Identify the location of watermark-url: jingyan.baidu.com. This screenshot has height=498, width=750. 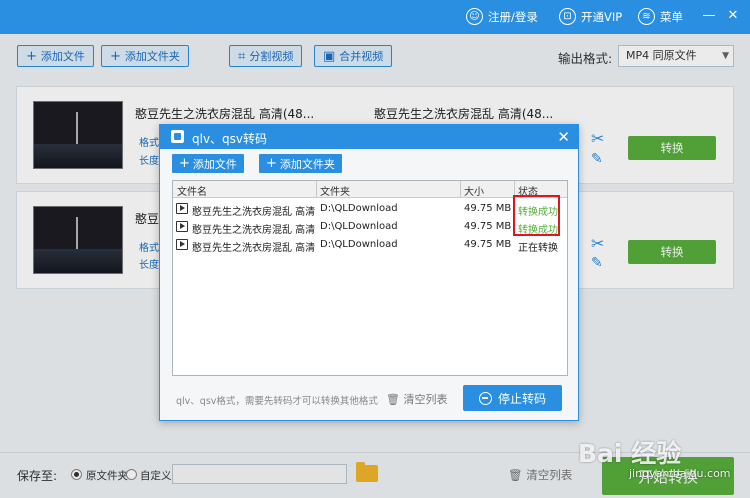
(680, 473).